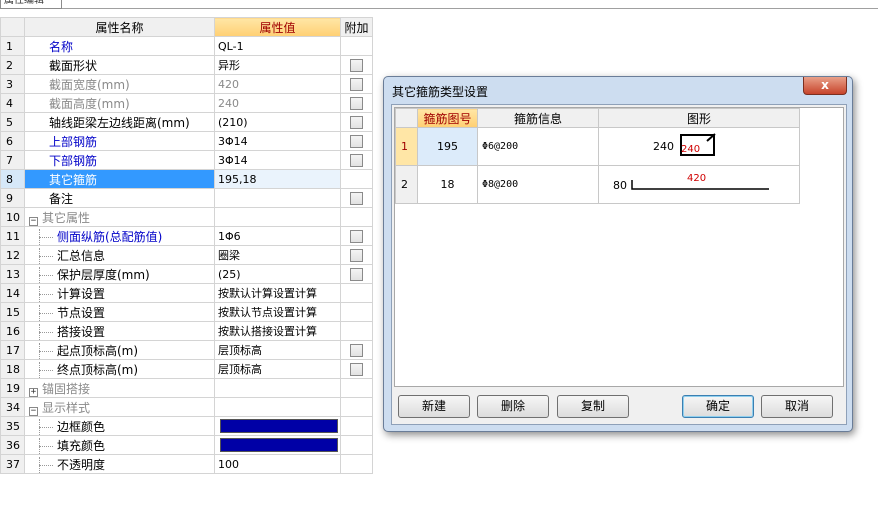 This screenshot has height=516, width=878. What do you see at coordinates (825, 86) in the screenshot?
I see `close-button: x` at bounding box center [825, 86].